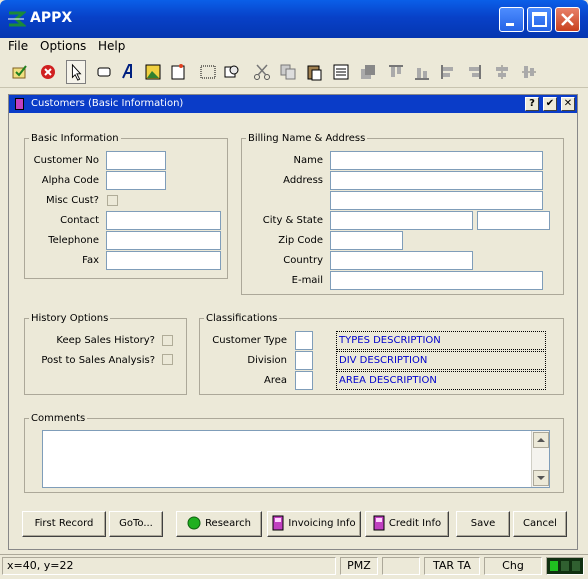 This screenshot has width=588, height=579. Describe the element at coordinates (474, 72) in the screenshot. I see `align-right-icon` at that location.